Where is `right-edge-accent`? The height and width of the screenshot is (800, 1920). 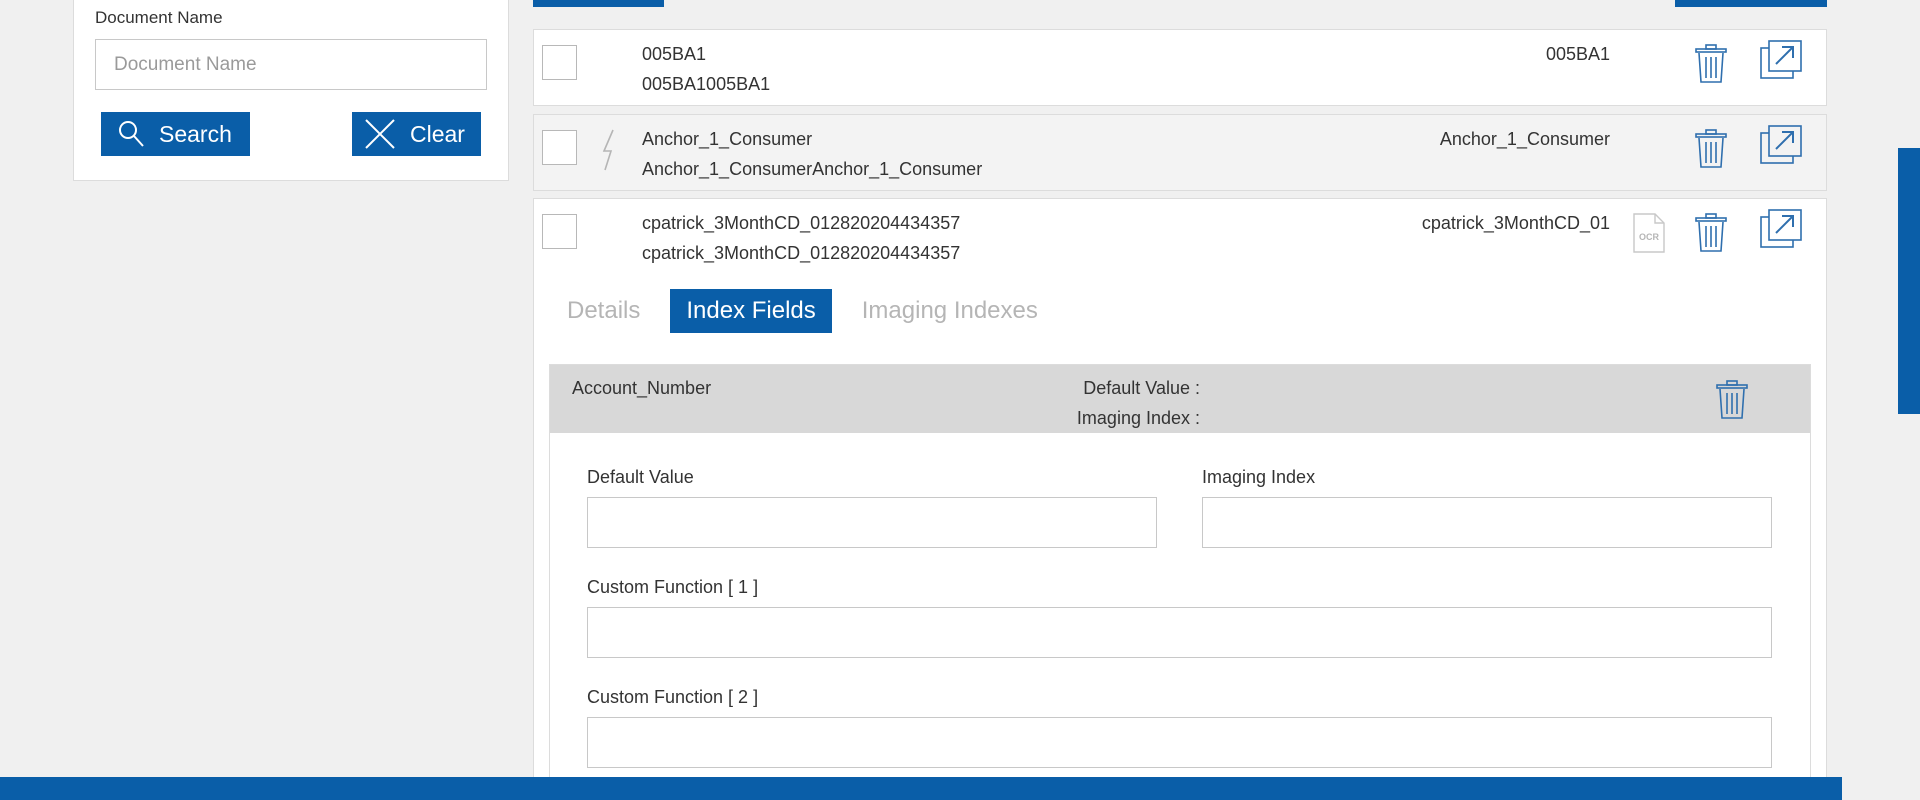
right-edge-accent is located at coordinates (1909, 281).